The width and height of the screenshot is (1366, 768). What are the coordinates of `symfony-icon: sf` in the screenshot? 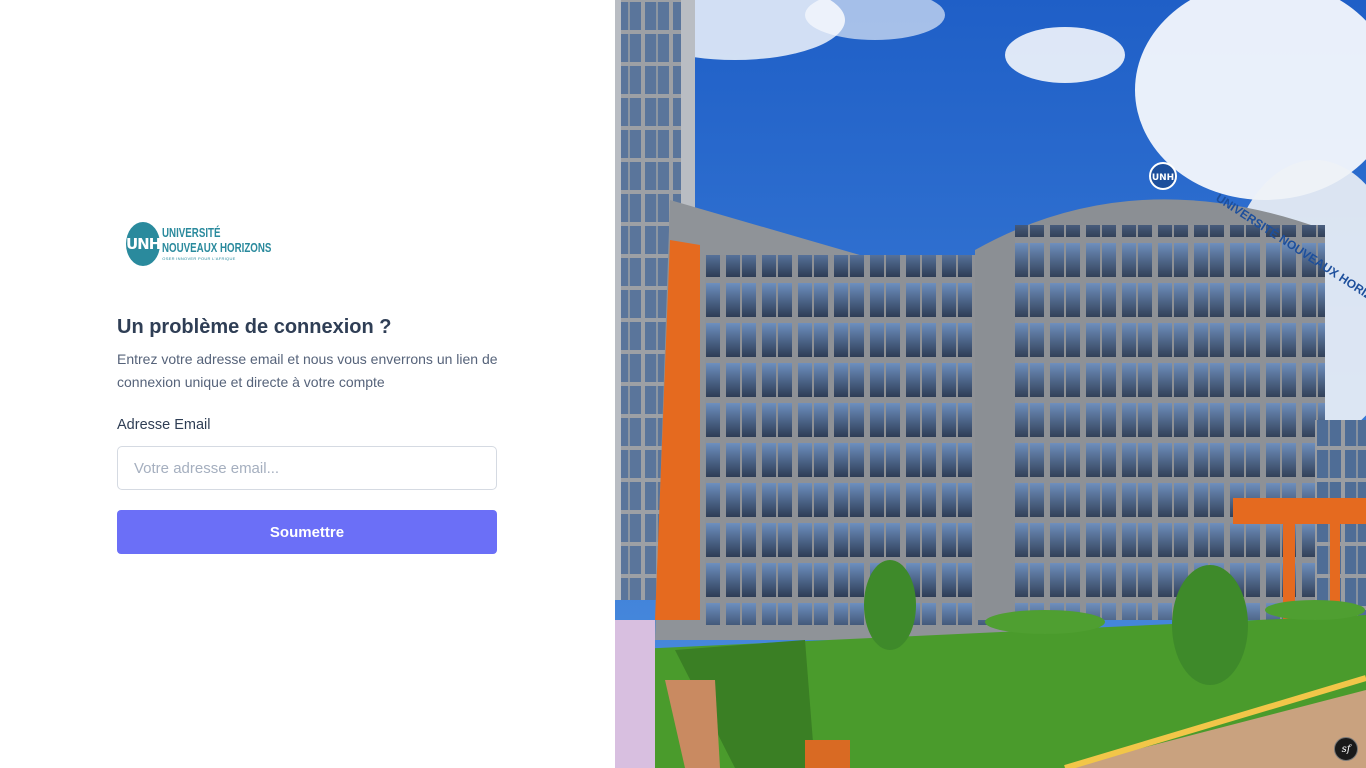 It's located at (1346, 749).